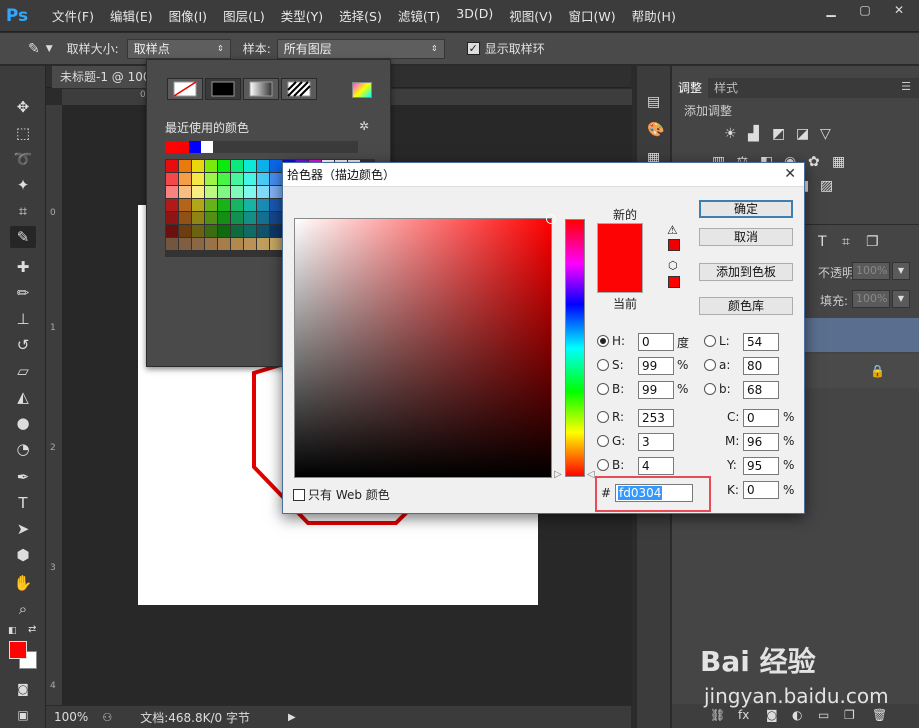 Image resolution: width=919 pixels, height=728 pixels. I want to click on field-g: 3, so click(656, 442).